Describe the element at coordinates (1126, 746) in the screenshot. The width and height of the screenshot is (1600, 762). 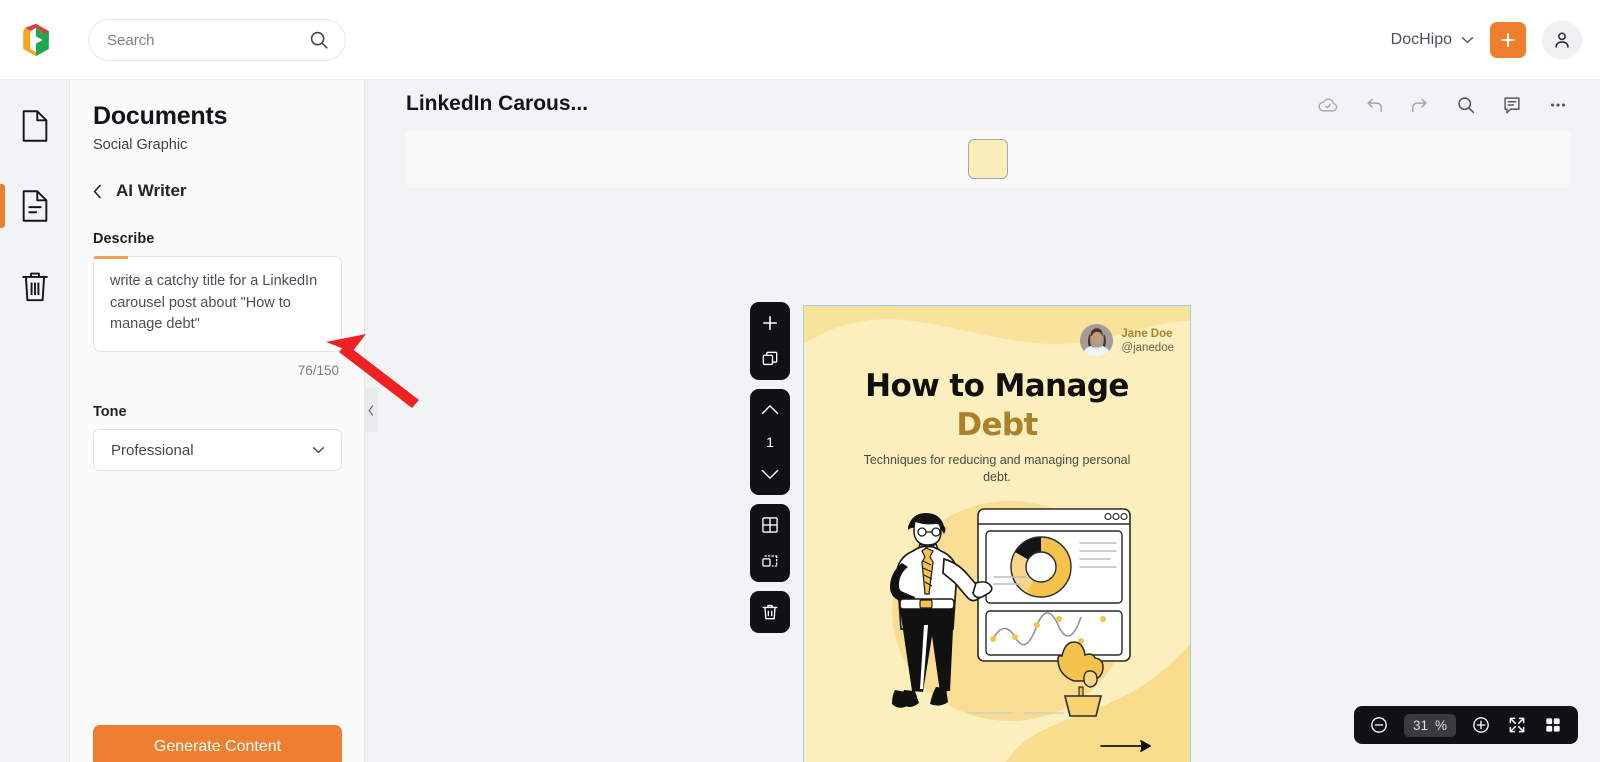
I see `arrow-right-icon` at that location.